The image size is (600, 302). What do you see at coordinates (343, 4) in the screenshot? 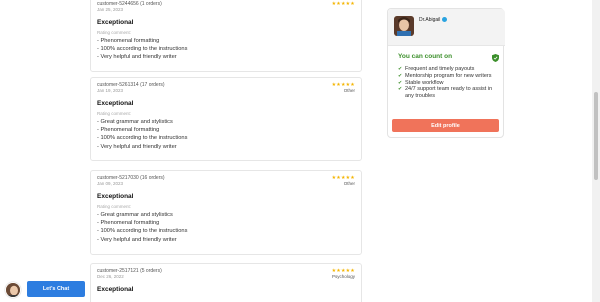
I see `star-rating: ★★★★★` at bounding box center [343, 4].